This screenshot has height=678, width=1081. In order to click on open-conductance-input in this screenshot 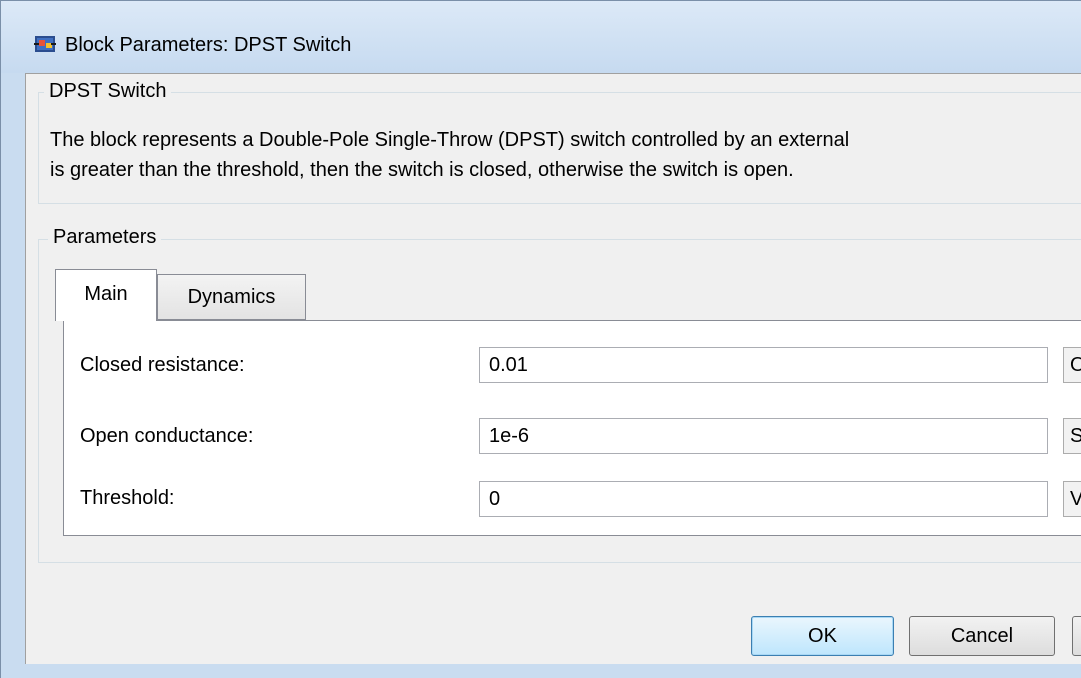, I will do `click(763, 436)`.